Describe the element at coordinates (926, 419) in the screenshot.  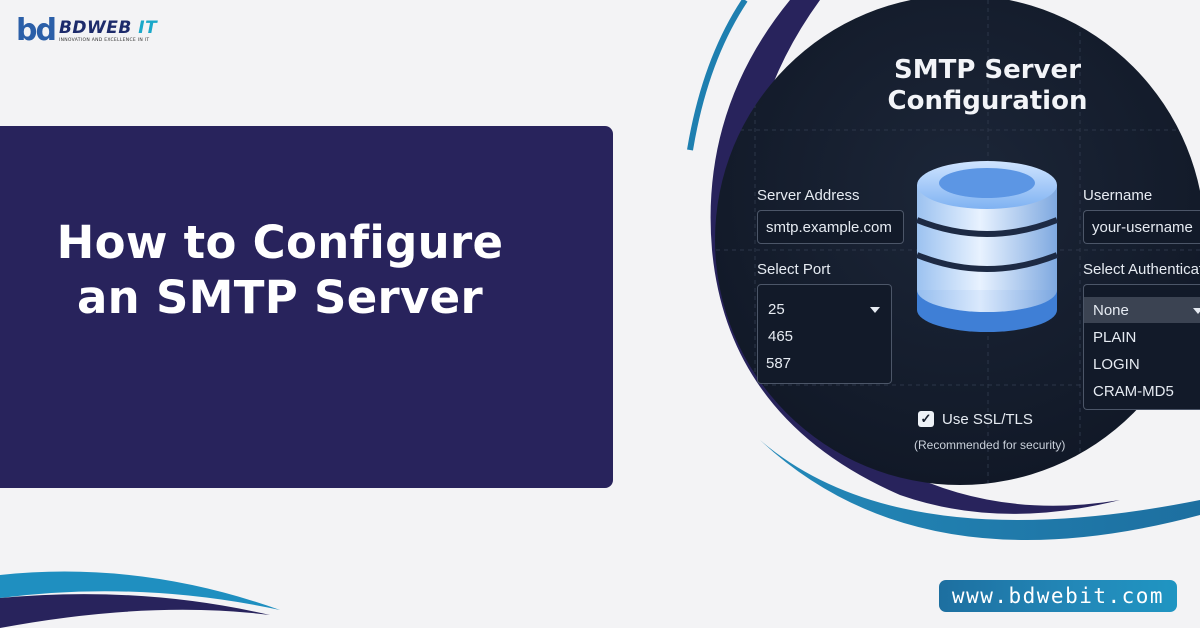
I see `checkbox-checked-icon: ✓` at that location.